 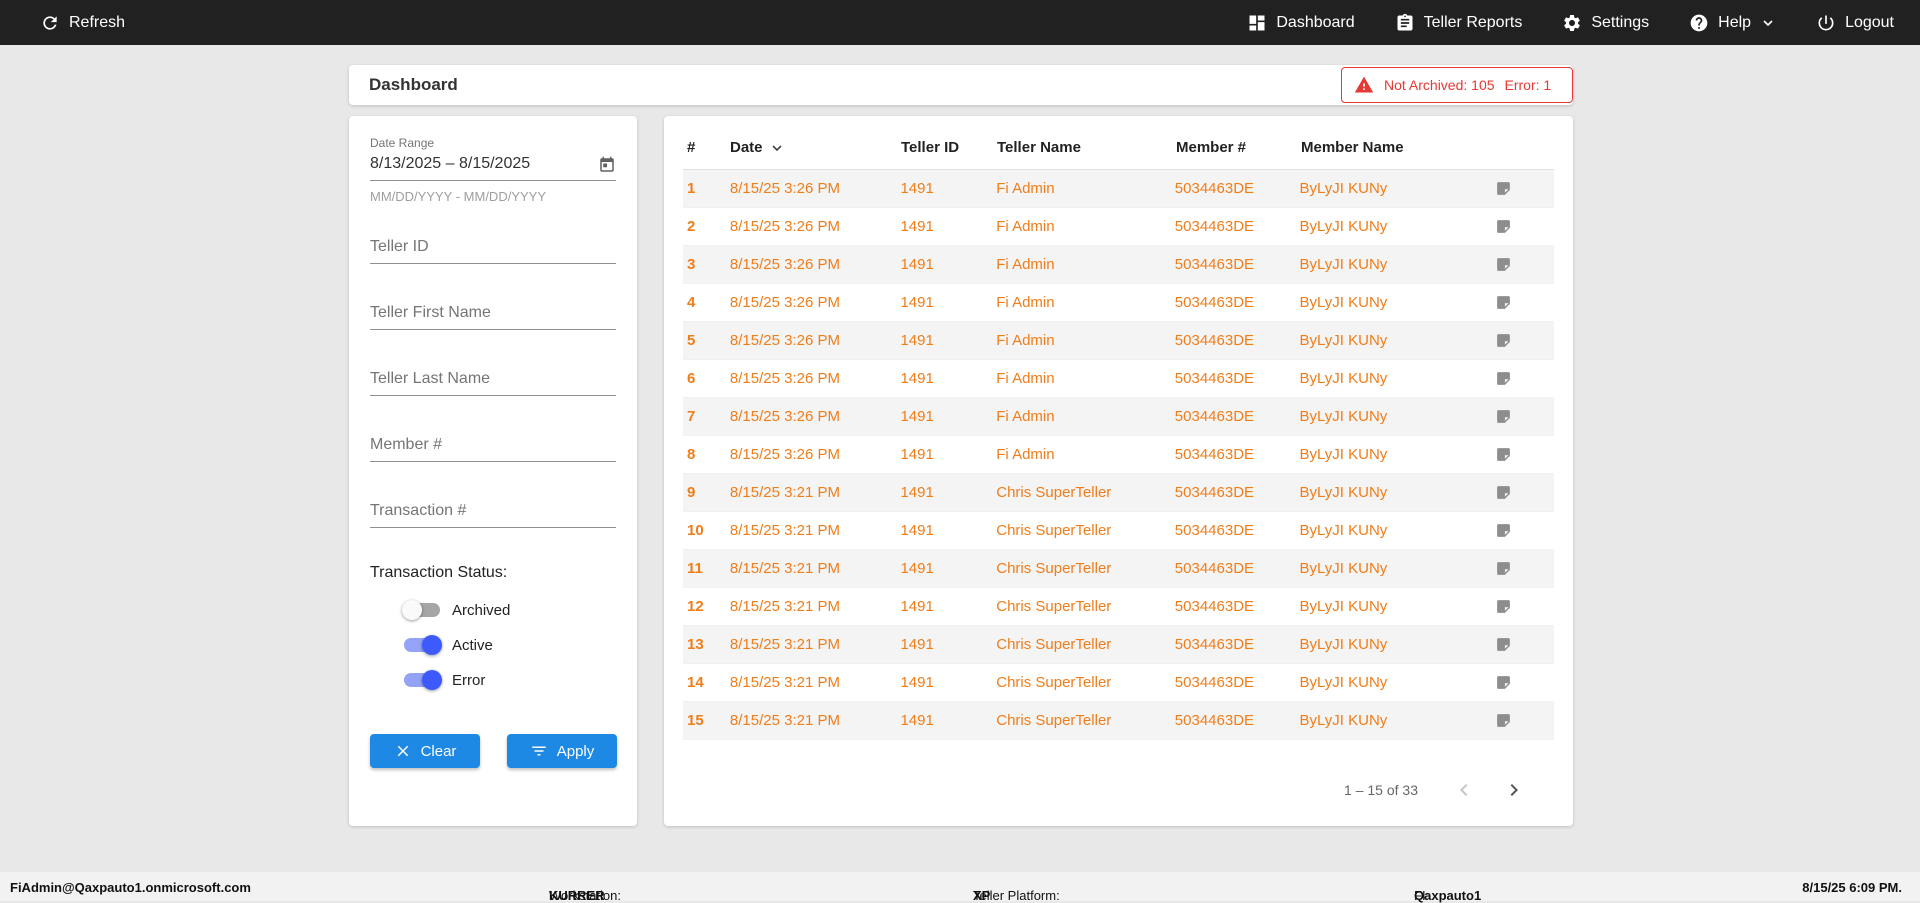 What do you see at coordinates (438, 751) in the screenshot?
I see `clear-button-label: Clear` at bounding box center [438, 751].